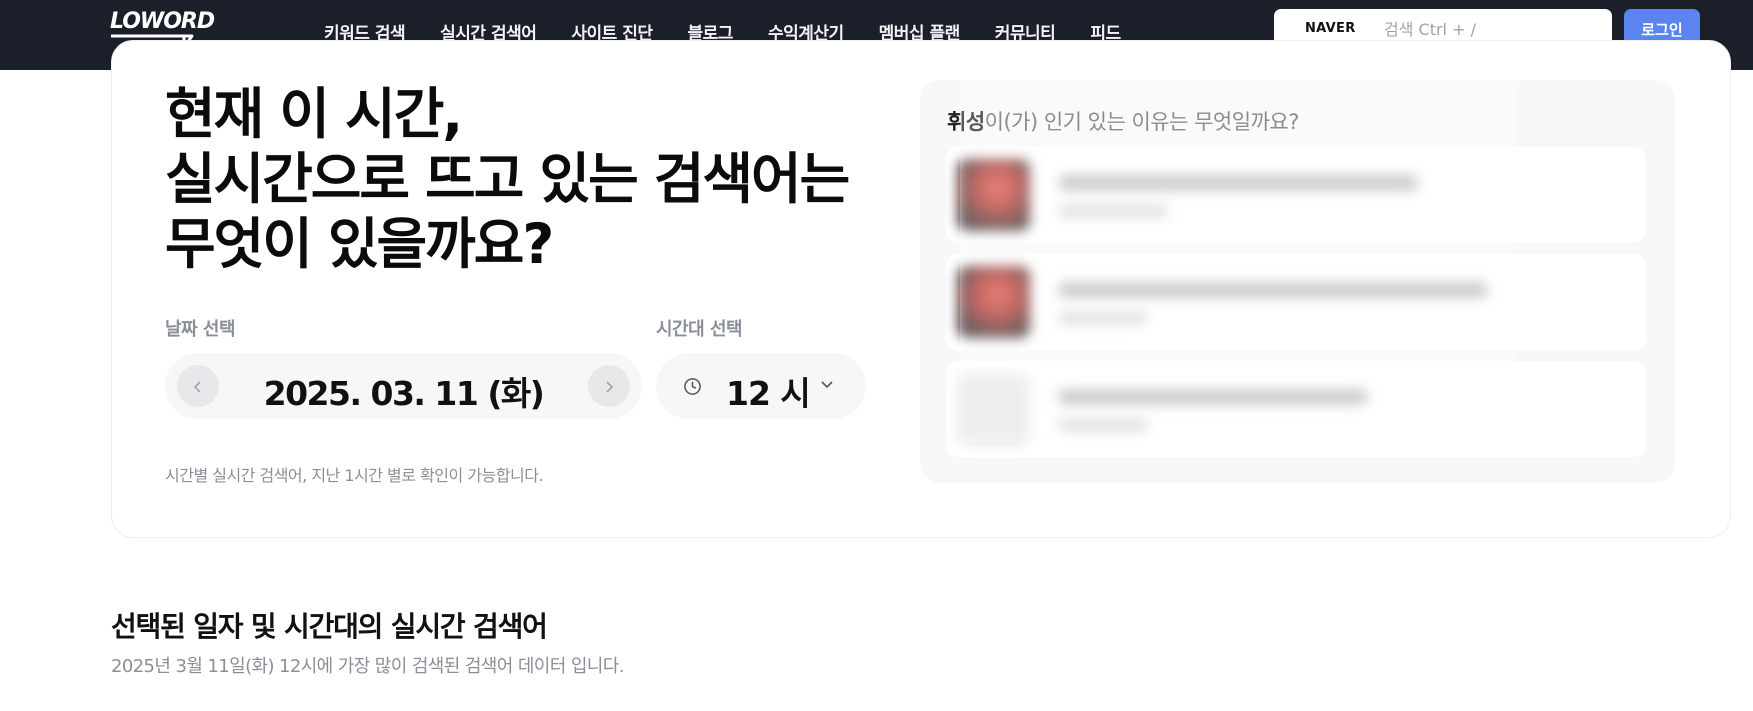 The width and height of the screenshot is (1753, 711). What do you see at coordinates (507, 179) in the screenshot?
I see `hero-title: 현재 이 시간, 실시간으로 뜨고 있는 검색어는 무엇이 있을까요?` at bounding box center [507, 179].